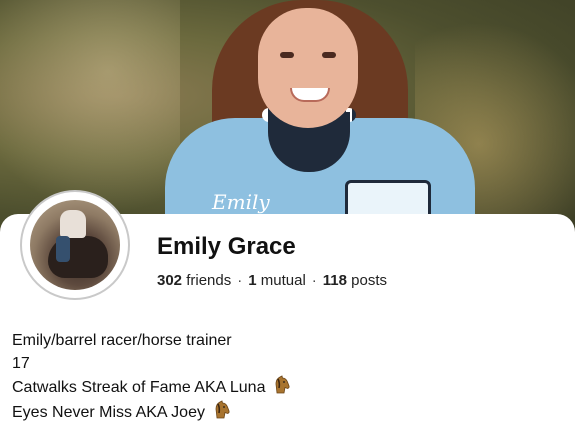 The width and height of the screenshot is (575, 431). What do you see at coordinates (283, 280) in the screenshot?
I see `mutual-label: mutual` at bounding box center [283, 280].